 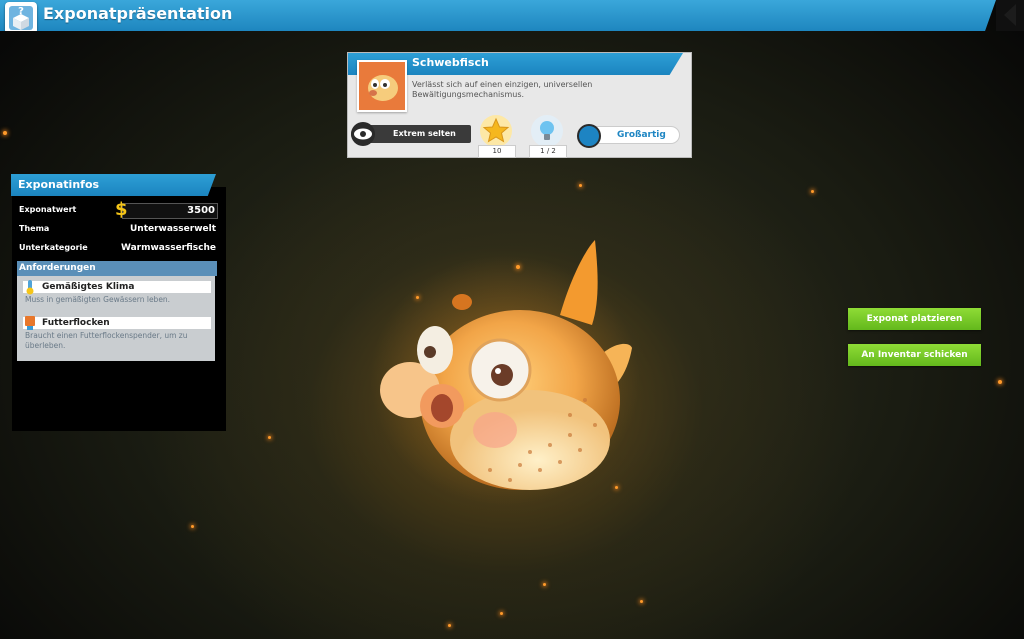 I want to click on place-exhibit-button: Exponat platzieren, so click(x=914, y=319).